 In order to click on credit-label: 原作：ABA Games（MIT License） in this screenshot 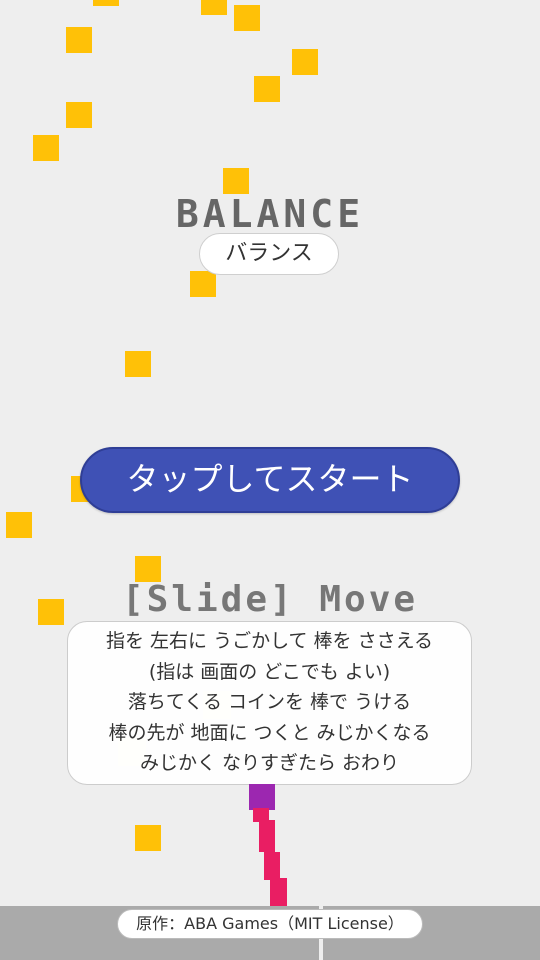, I will do `click(270, 924)`.